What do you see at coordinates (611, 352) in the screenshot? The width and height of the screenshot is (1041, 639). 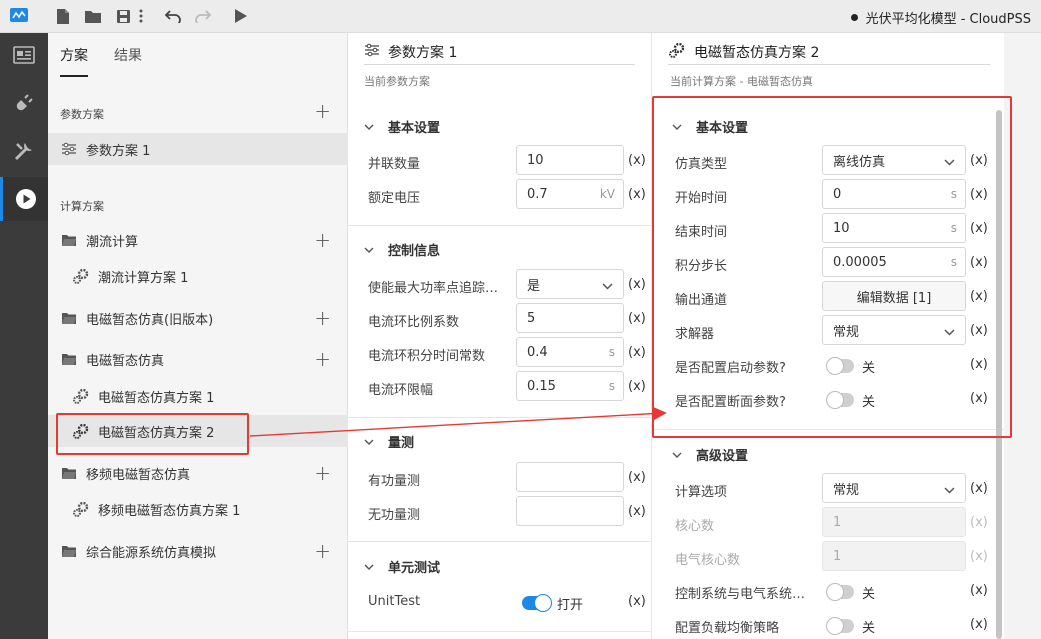 I see `unit-label: s` at bounding box center [611, 352].